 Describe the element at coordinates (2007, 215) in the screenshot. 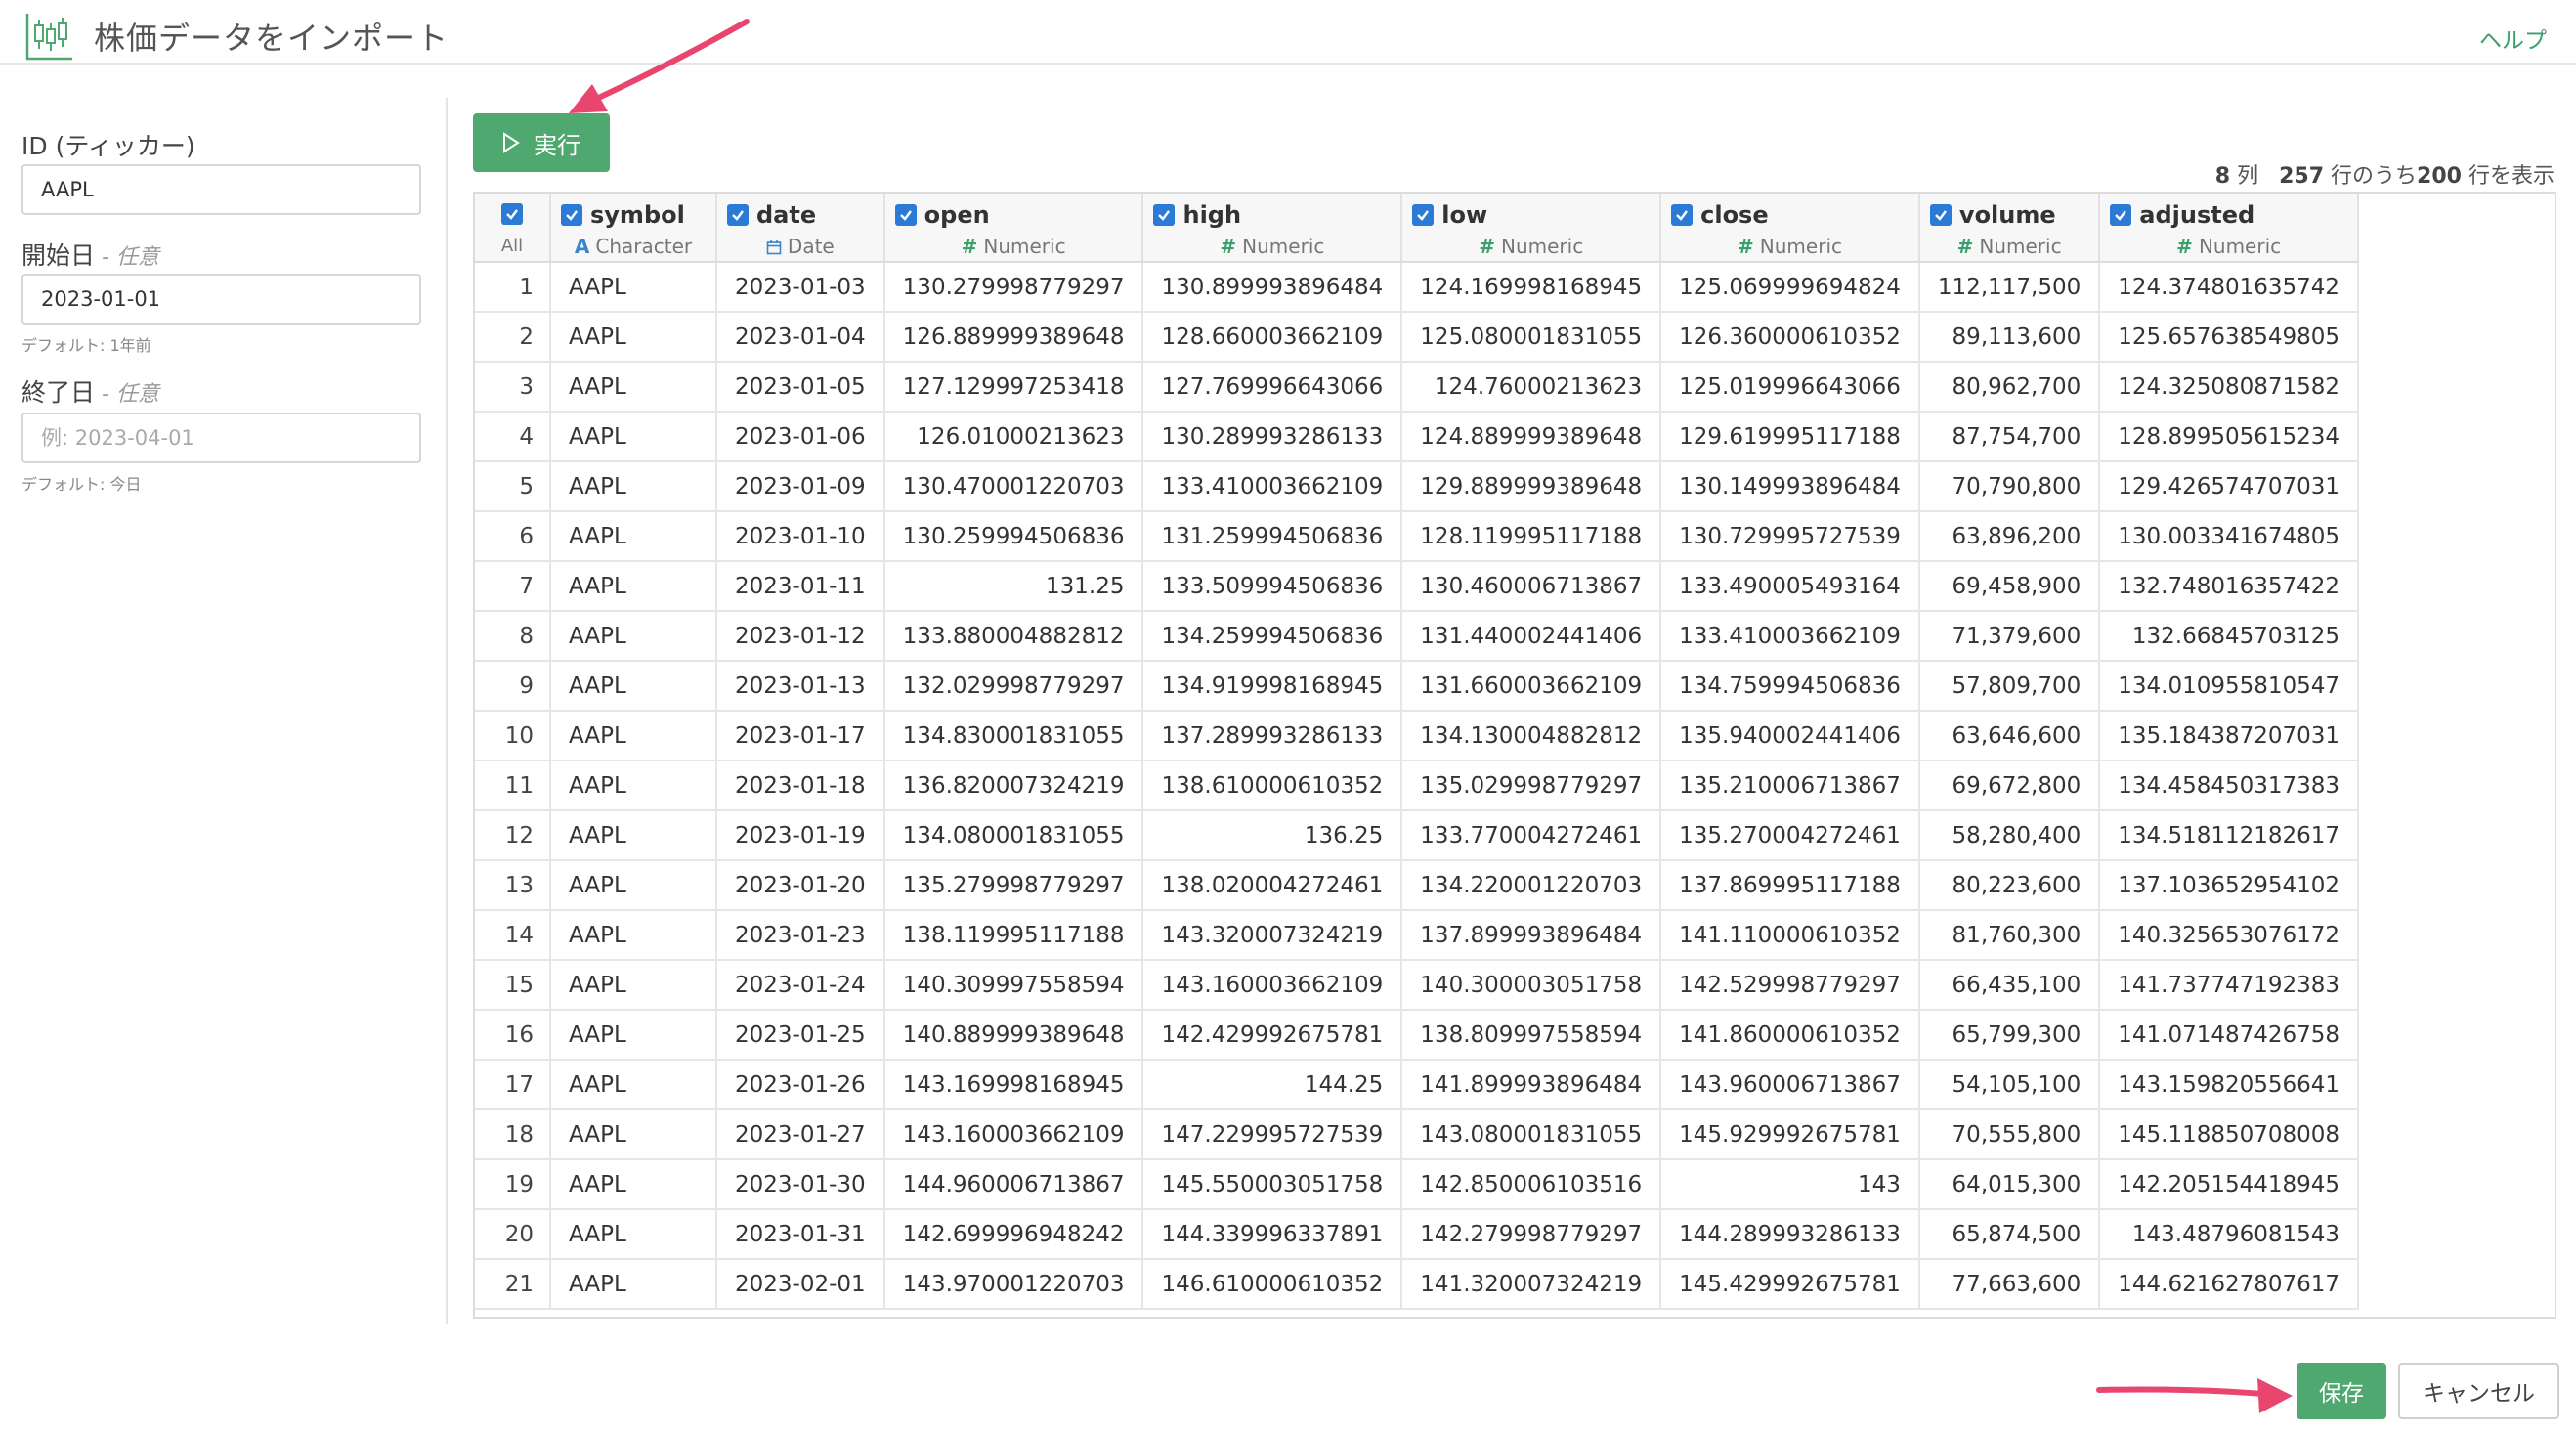

I see `column-name: volume` at that location.